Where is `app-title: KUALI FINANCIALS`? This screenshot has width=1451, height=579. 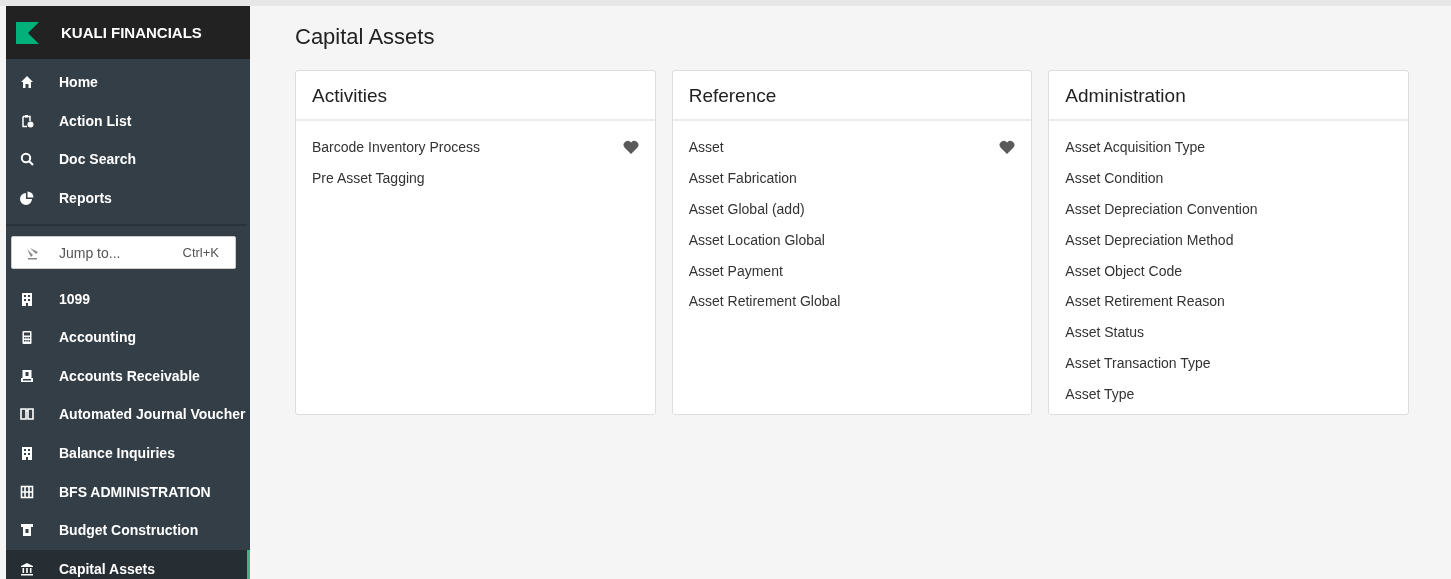 app-title: KUALI FINANCIALS is located at coordinates (131, 32).